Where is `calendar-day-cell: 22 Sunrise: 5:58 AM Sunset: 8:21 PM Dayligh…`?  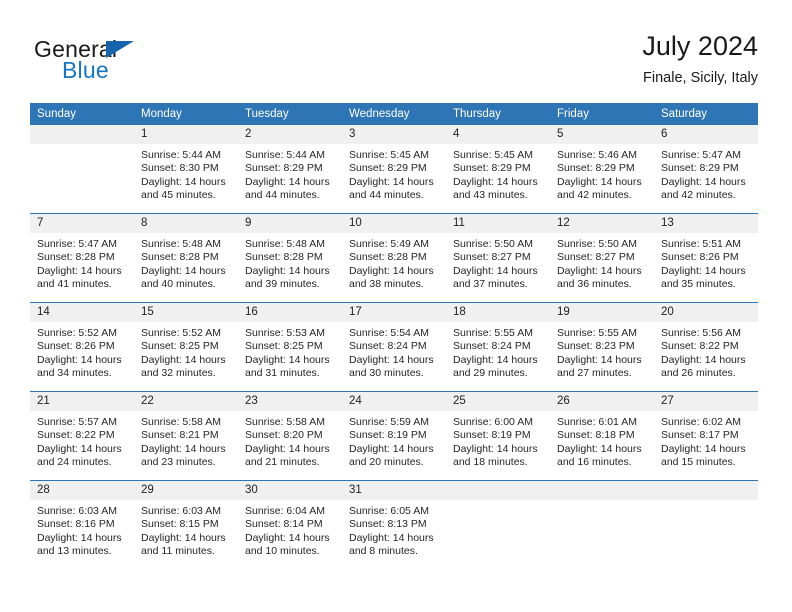
calendar-day-cell: 22 Sunrise: 5:58 AM Sunset: 8:21 PM Dayligh… is located at coordinates (186, 436).